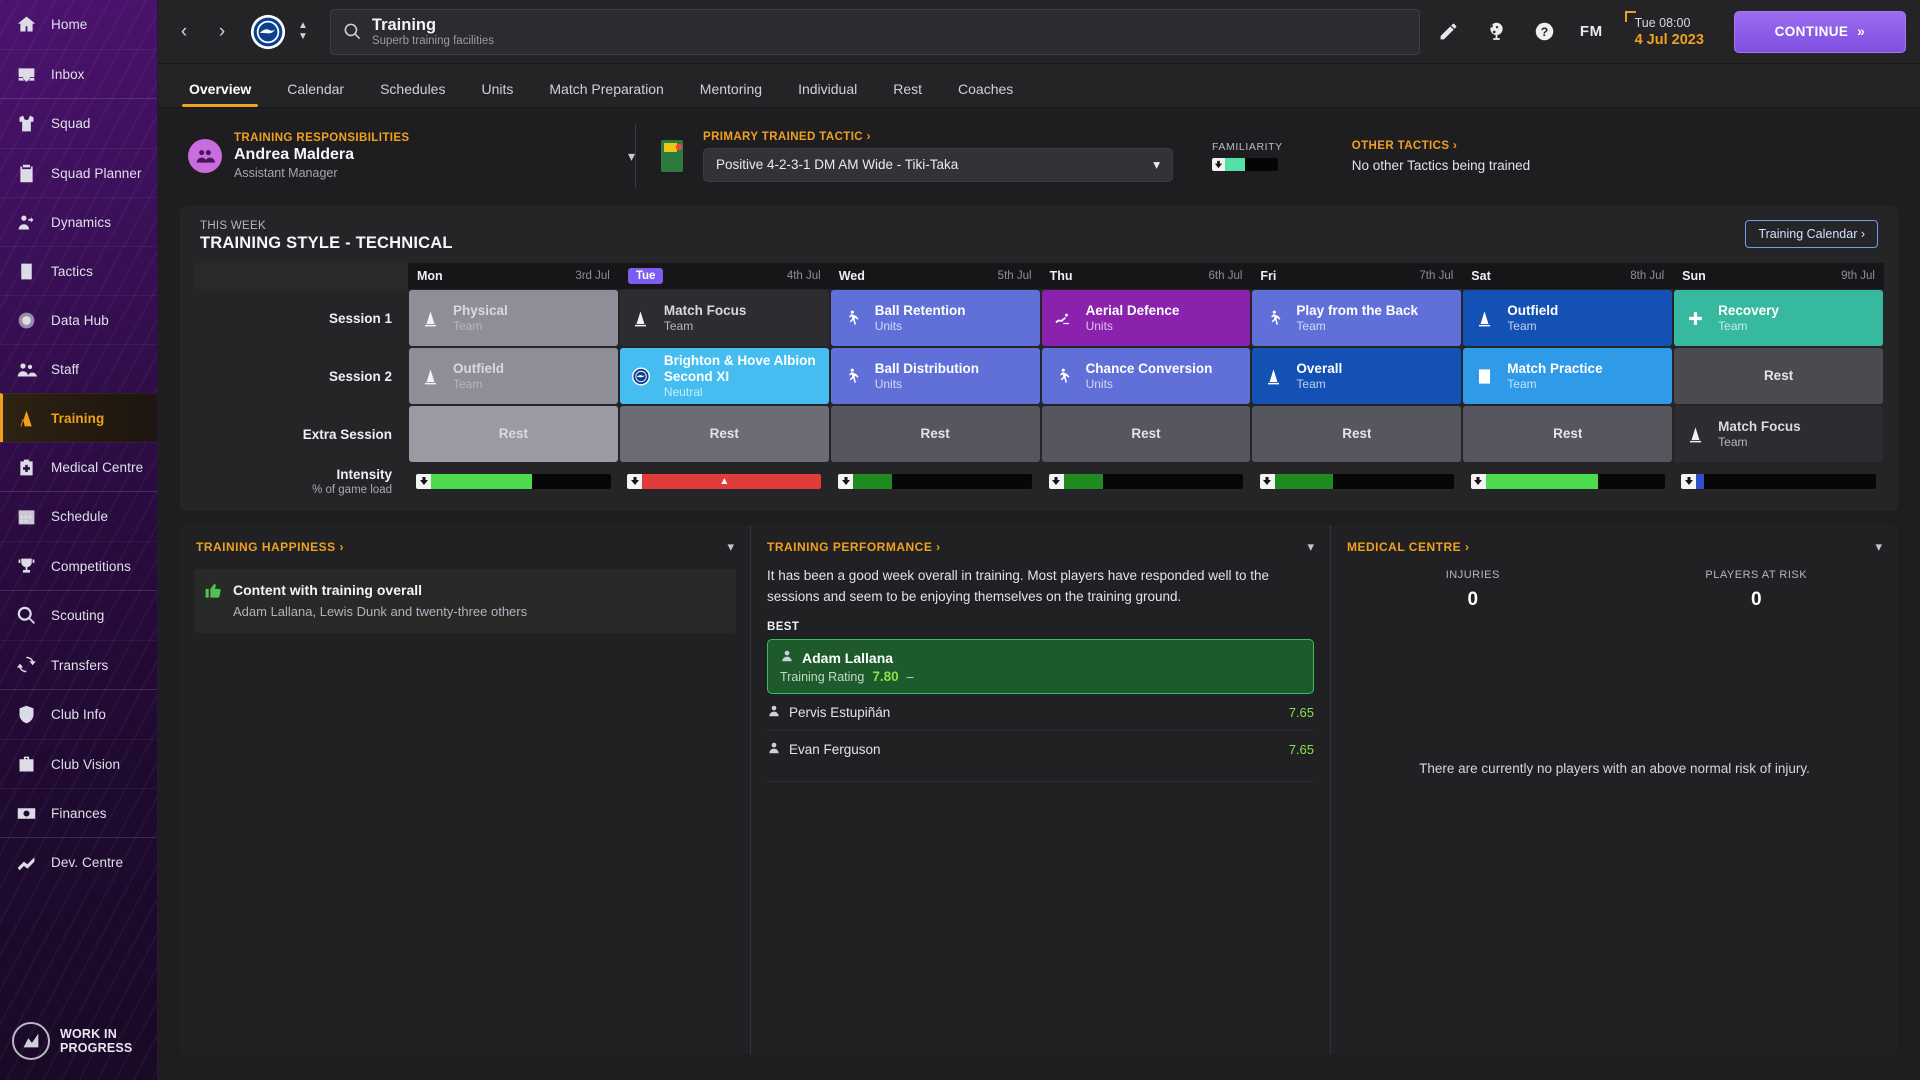  Describe the element at coordinates (1146, 318) in the screenshot. I see `session1-cell: Aerial Defence Units` at that location.